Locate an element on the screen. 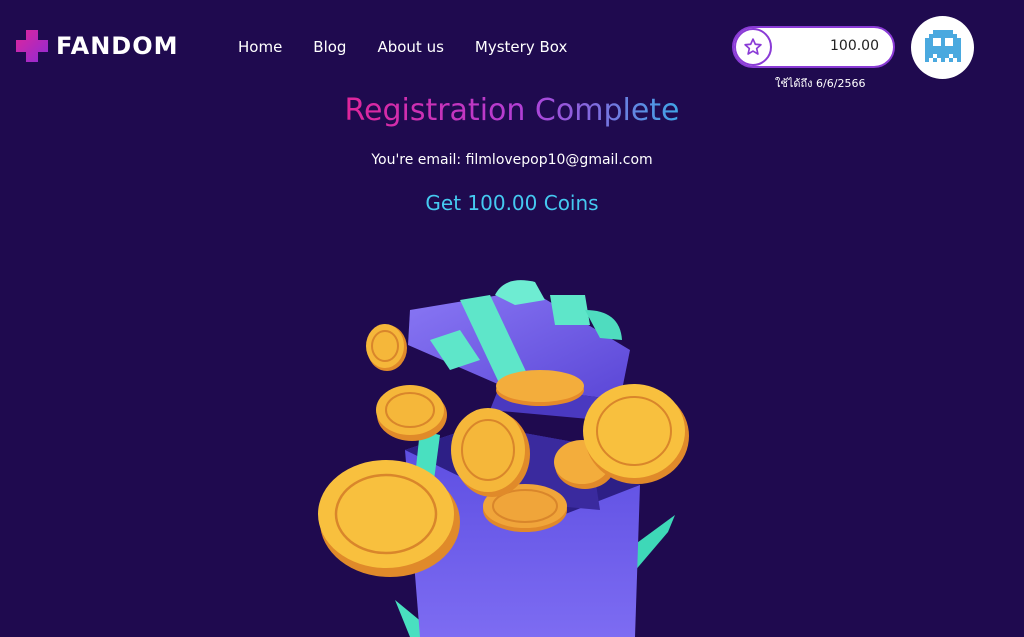  pixel-ghost-icon is located at coordinates (942, 45).